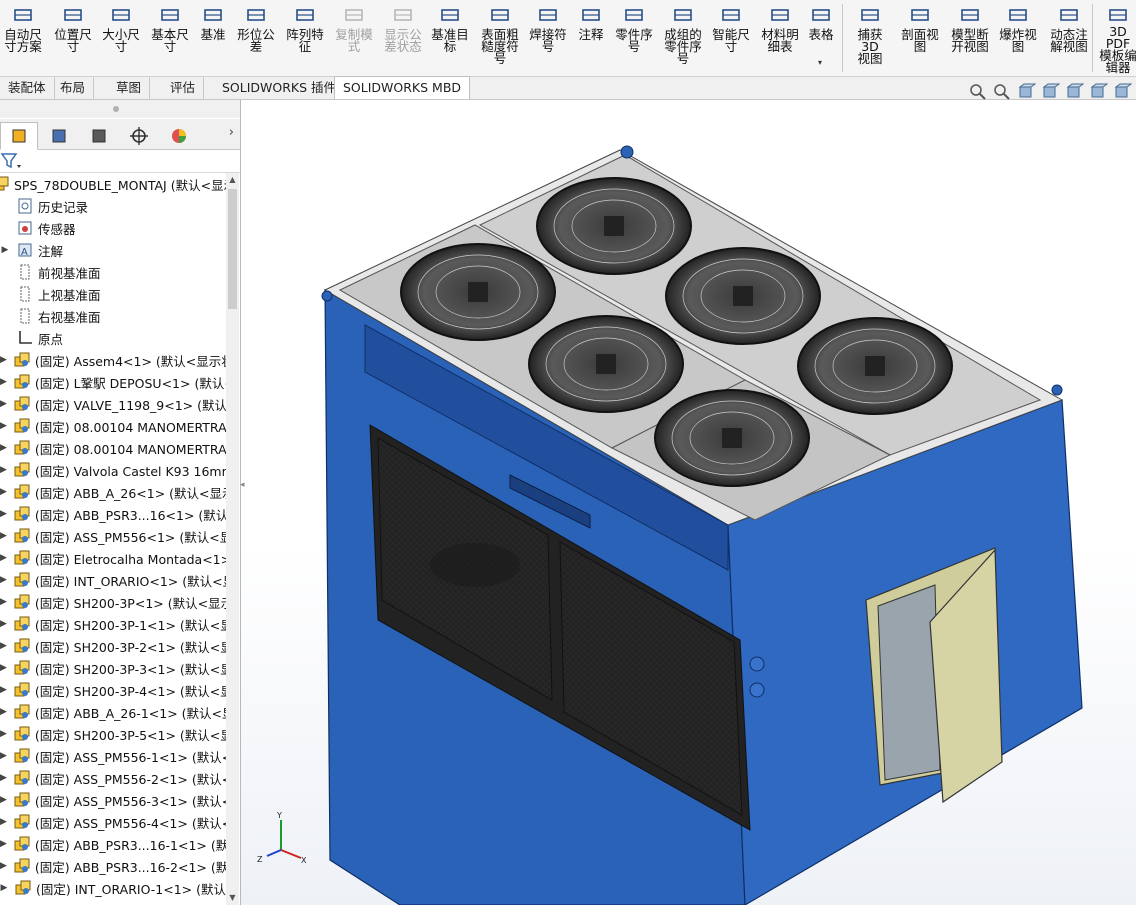 Image resolution: width=1136 pixels, height=905 pixels. Describe the element at coordinates (683, 39) in the screenshot. I see `stacked-balloon-button: 成组的 零件序 号` at that location.